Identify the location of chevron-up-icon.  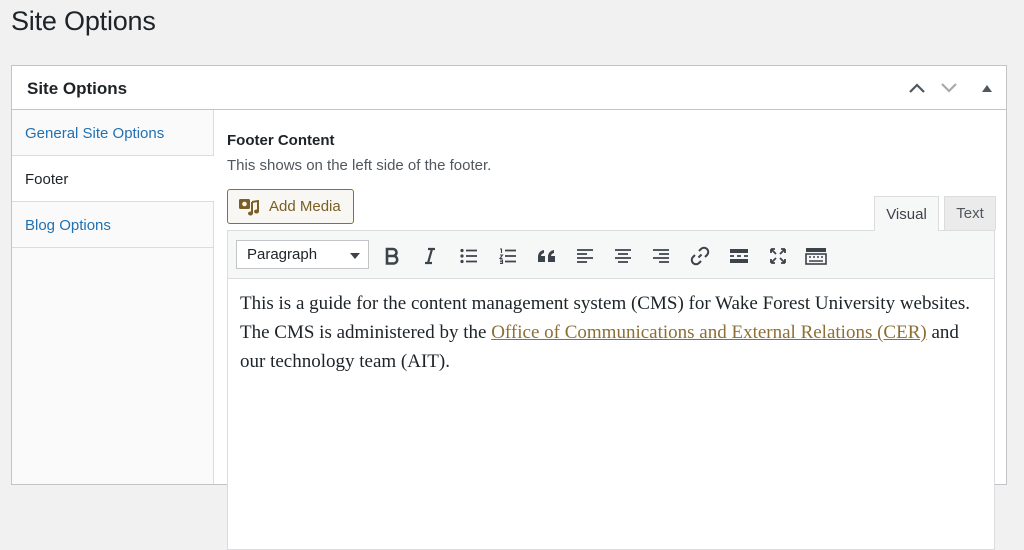
(917, 88).